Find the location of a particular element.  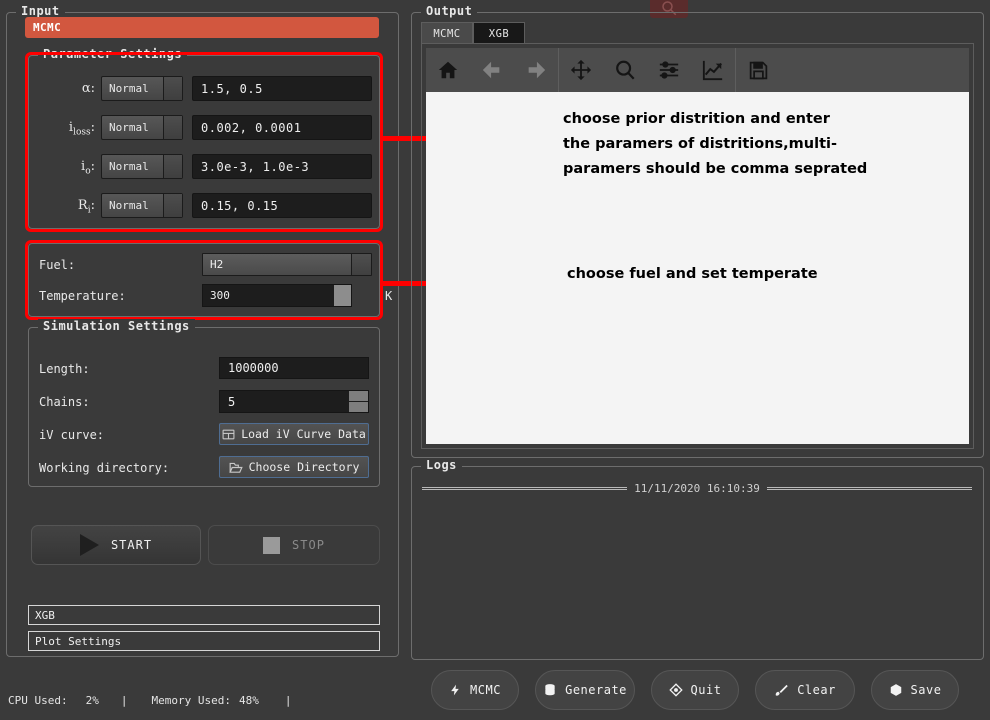

memory-value: 48% is located at coordinates (248, 700).